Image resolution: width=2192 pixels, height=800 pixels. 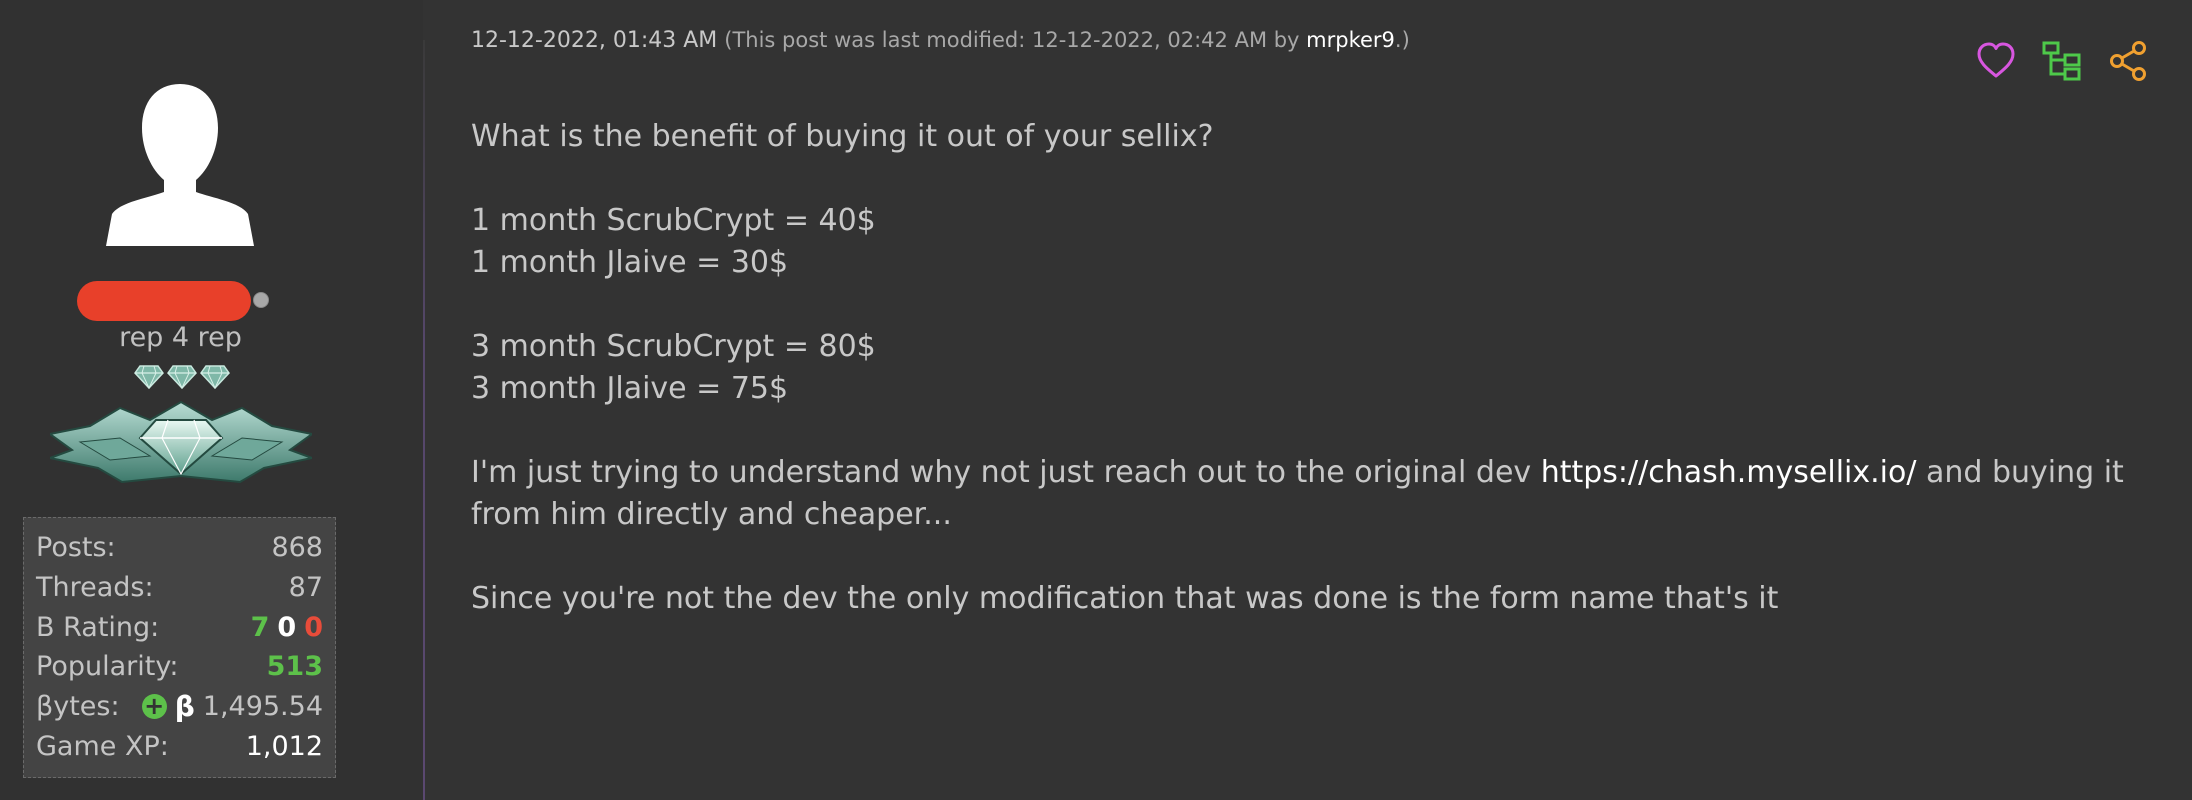 I want to click on modified-suffix: .), so click(x=1402, y=40).